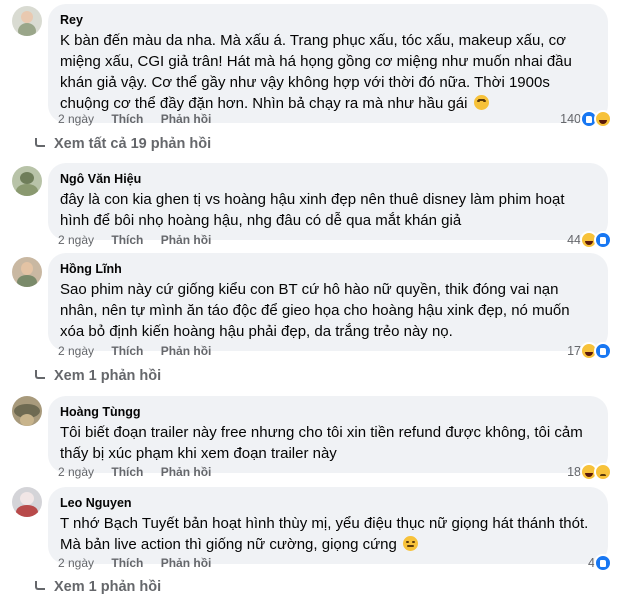 The height and width of the screenshot is (600, 618). I want to click on view-replies-button: Xem tất cả 19 phản hồi, so click(121, 144).